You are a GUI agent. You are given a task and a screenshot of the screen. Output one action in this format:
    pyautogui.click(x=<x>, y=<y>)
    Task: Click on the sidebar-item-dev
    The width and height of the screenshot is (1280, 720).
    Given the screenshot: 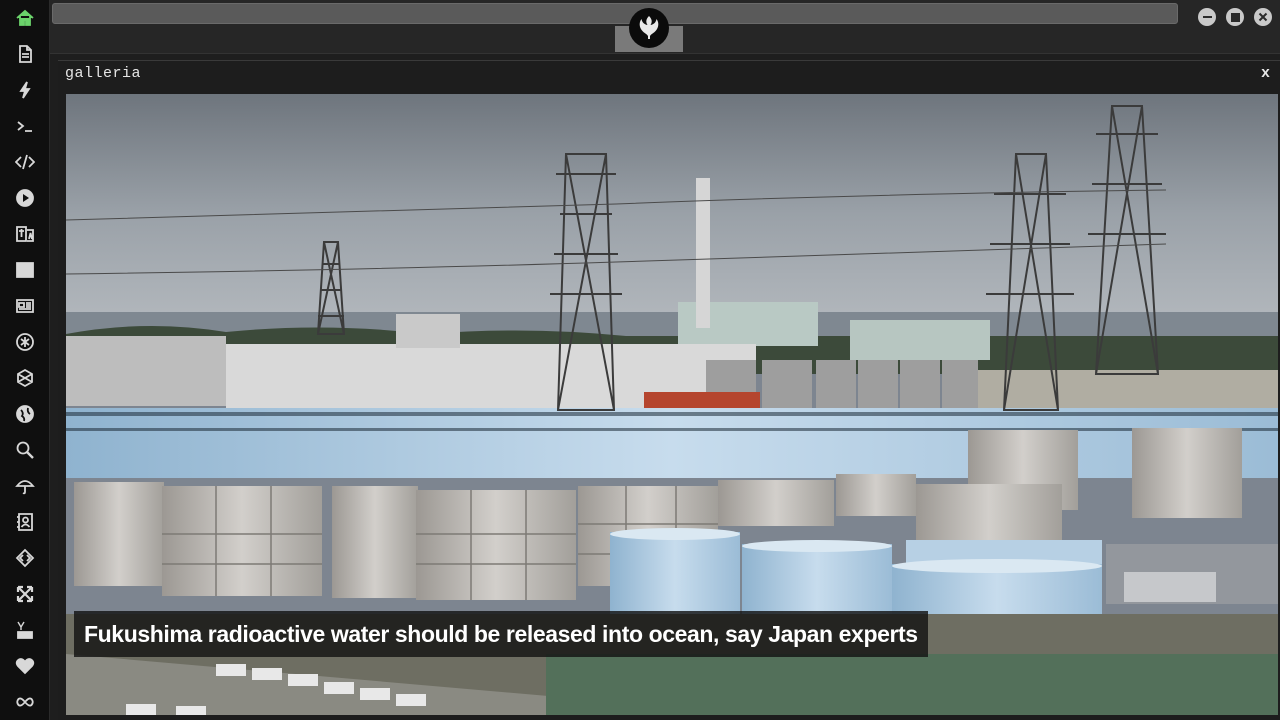 What is the action you would take?
    pyautogui.click(x=25, y=558)
    